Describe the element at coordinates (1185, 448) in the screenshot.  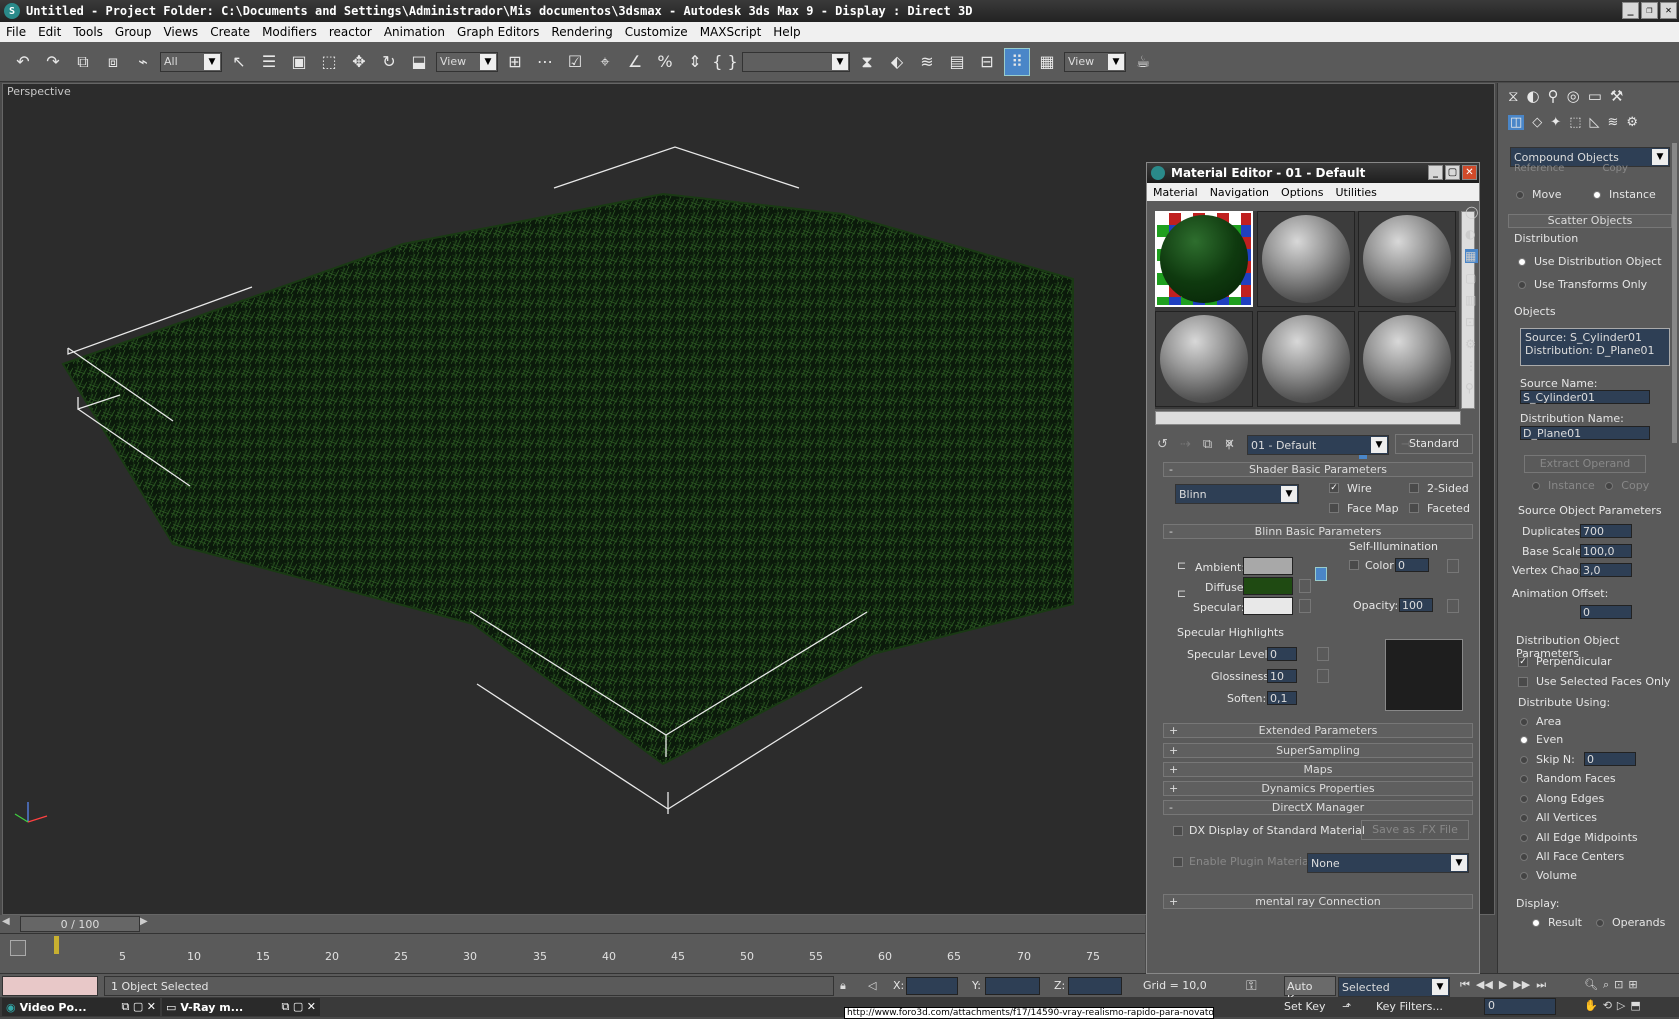
I see `put-to-scene-icon: ⇢` at that location.